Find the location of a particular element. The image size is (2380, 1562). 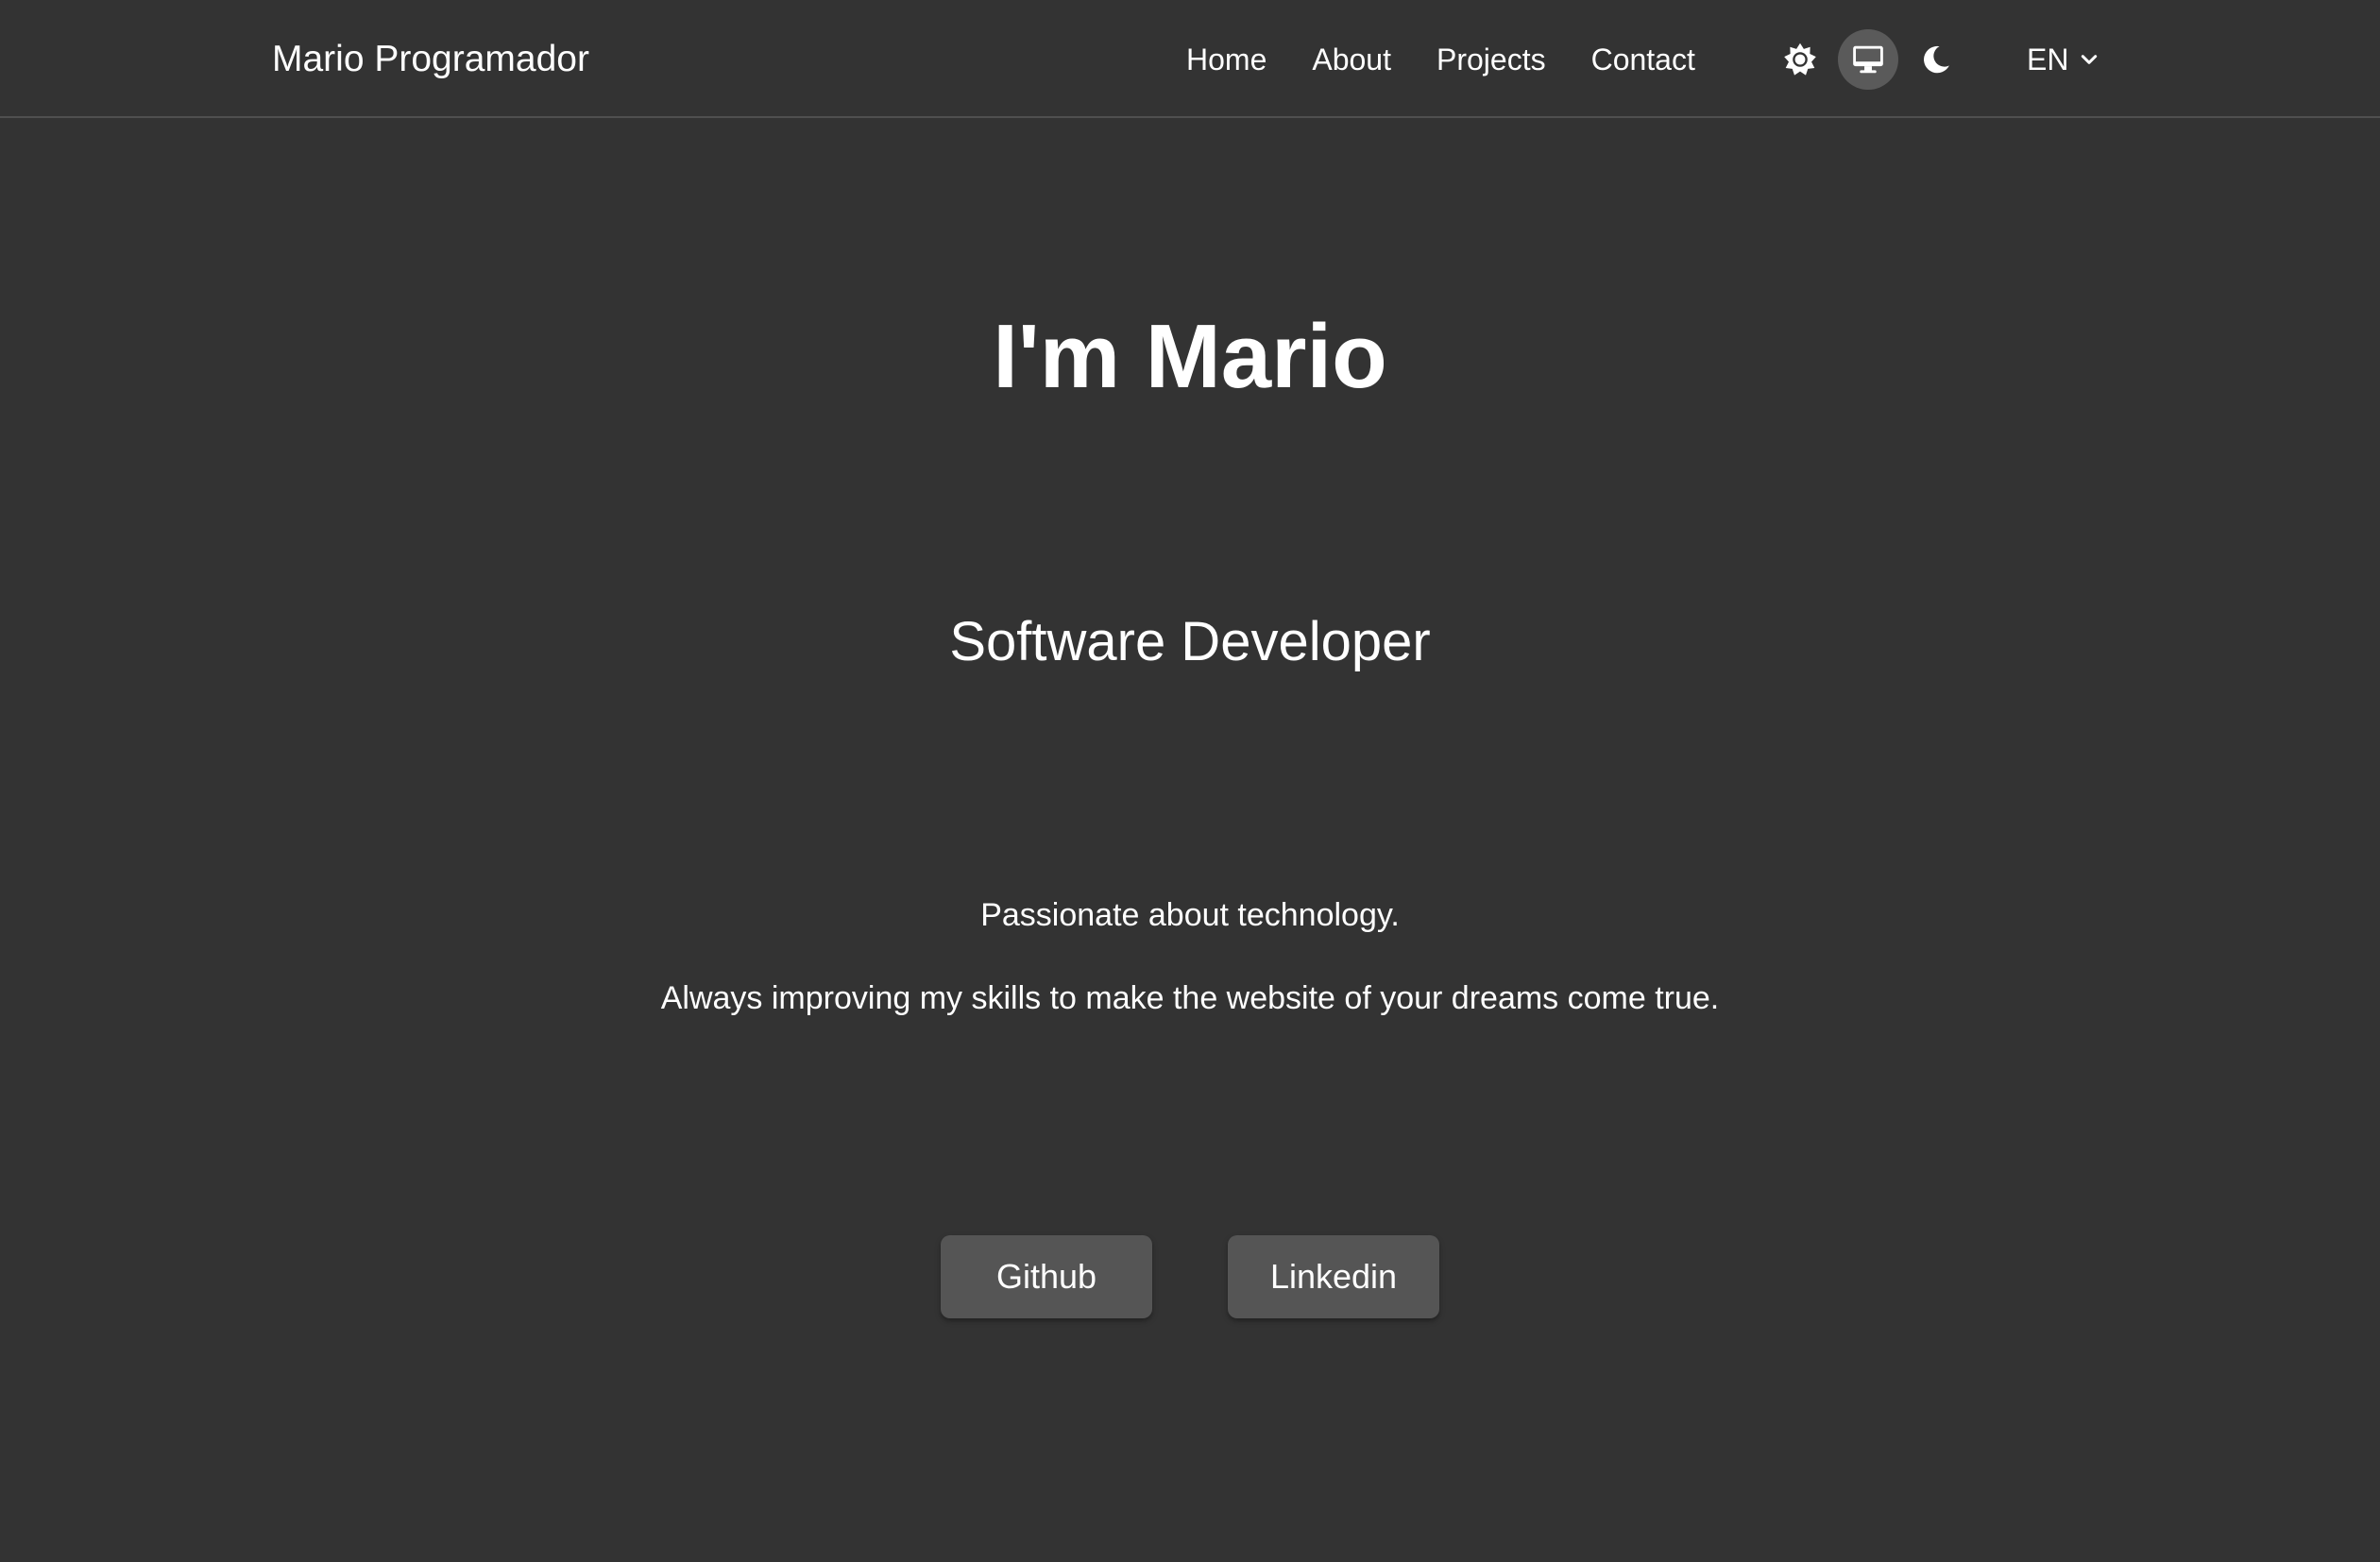

language-label: EN is located at coordinates (2048, 59).